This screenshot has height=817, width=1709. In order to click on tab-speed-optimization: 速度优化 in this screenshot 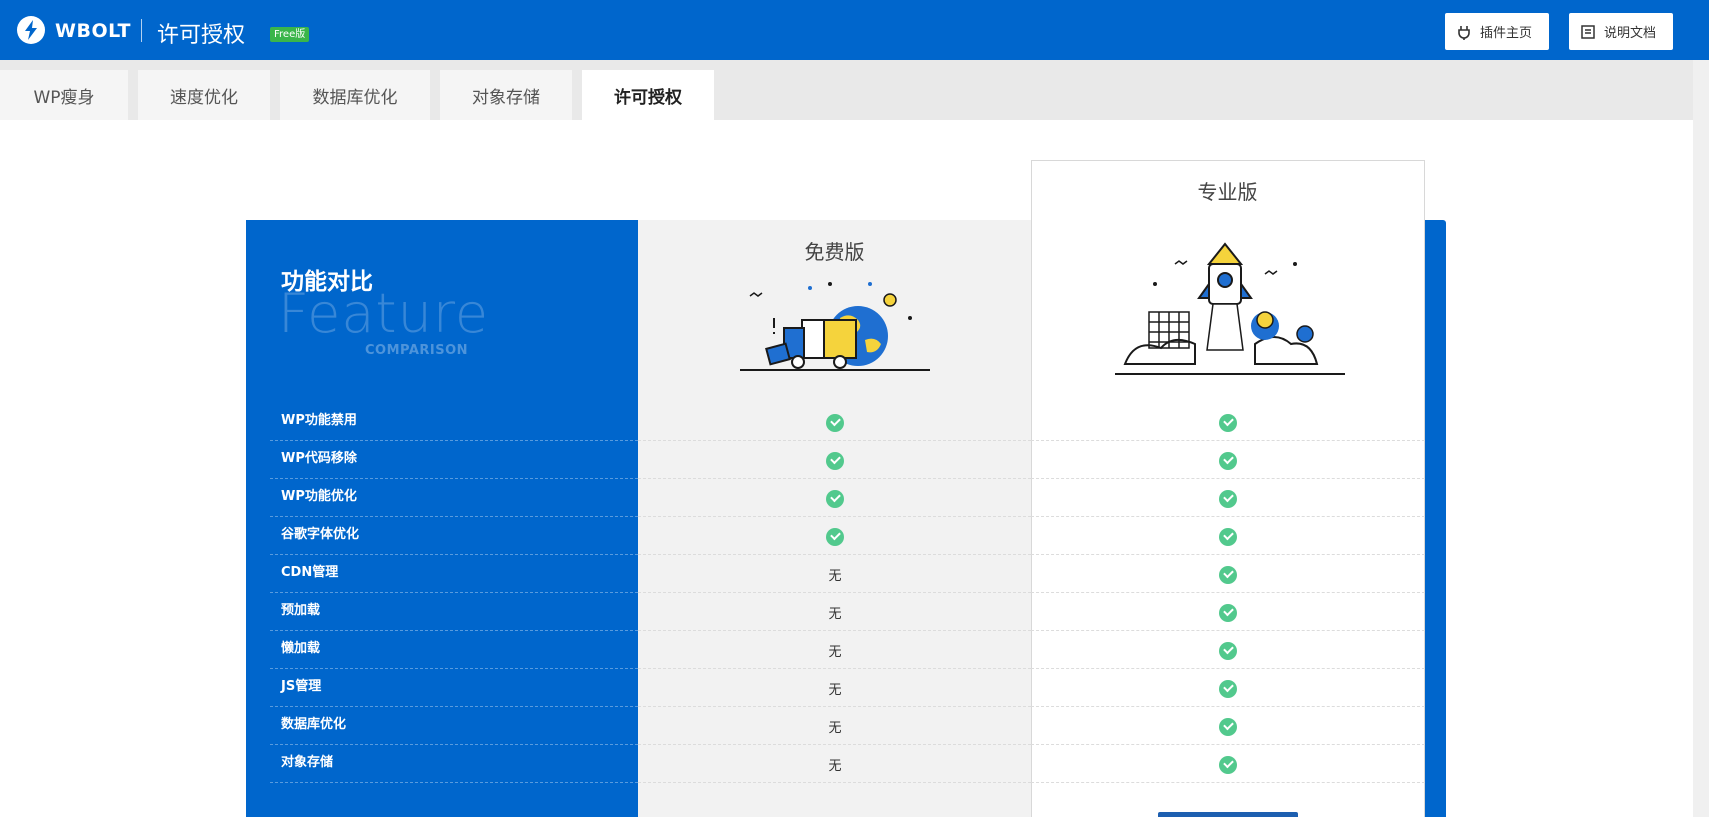, I will do `click(204, 95)`.